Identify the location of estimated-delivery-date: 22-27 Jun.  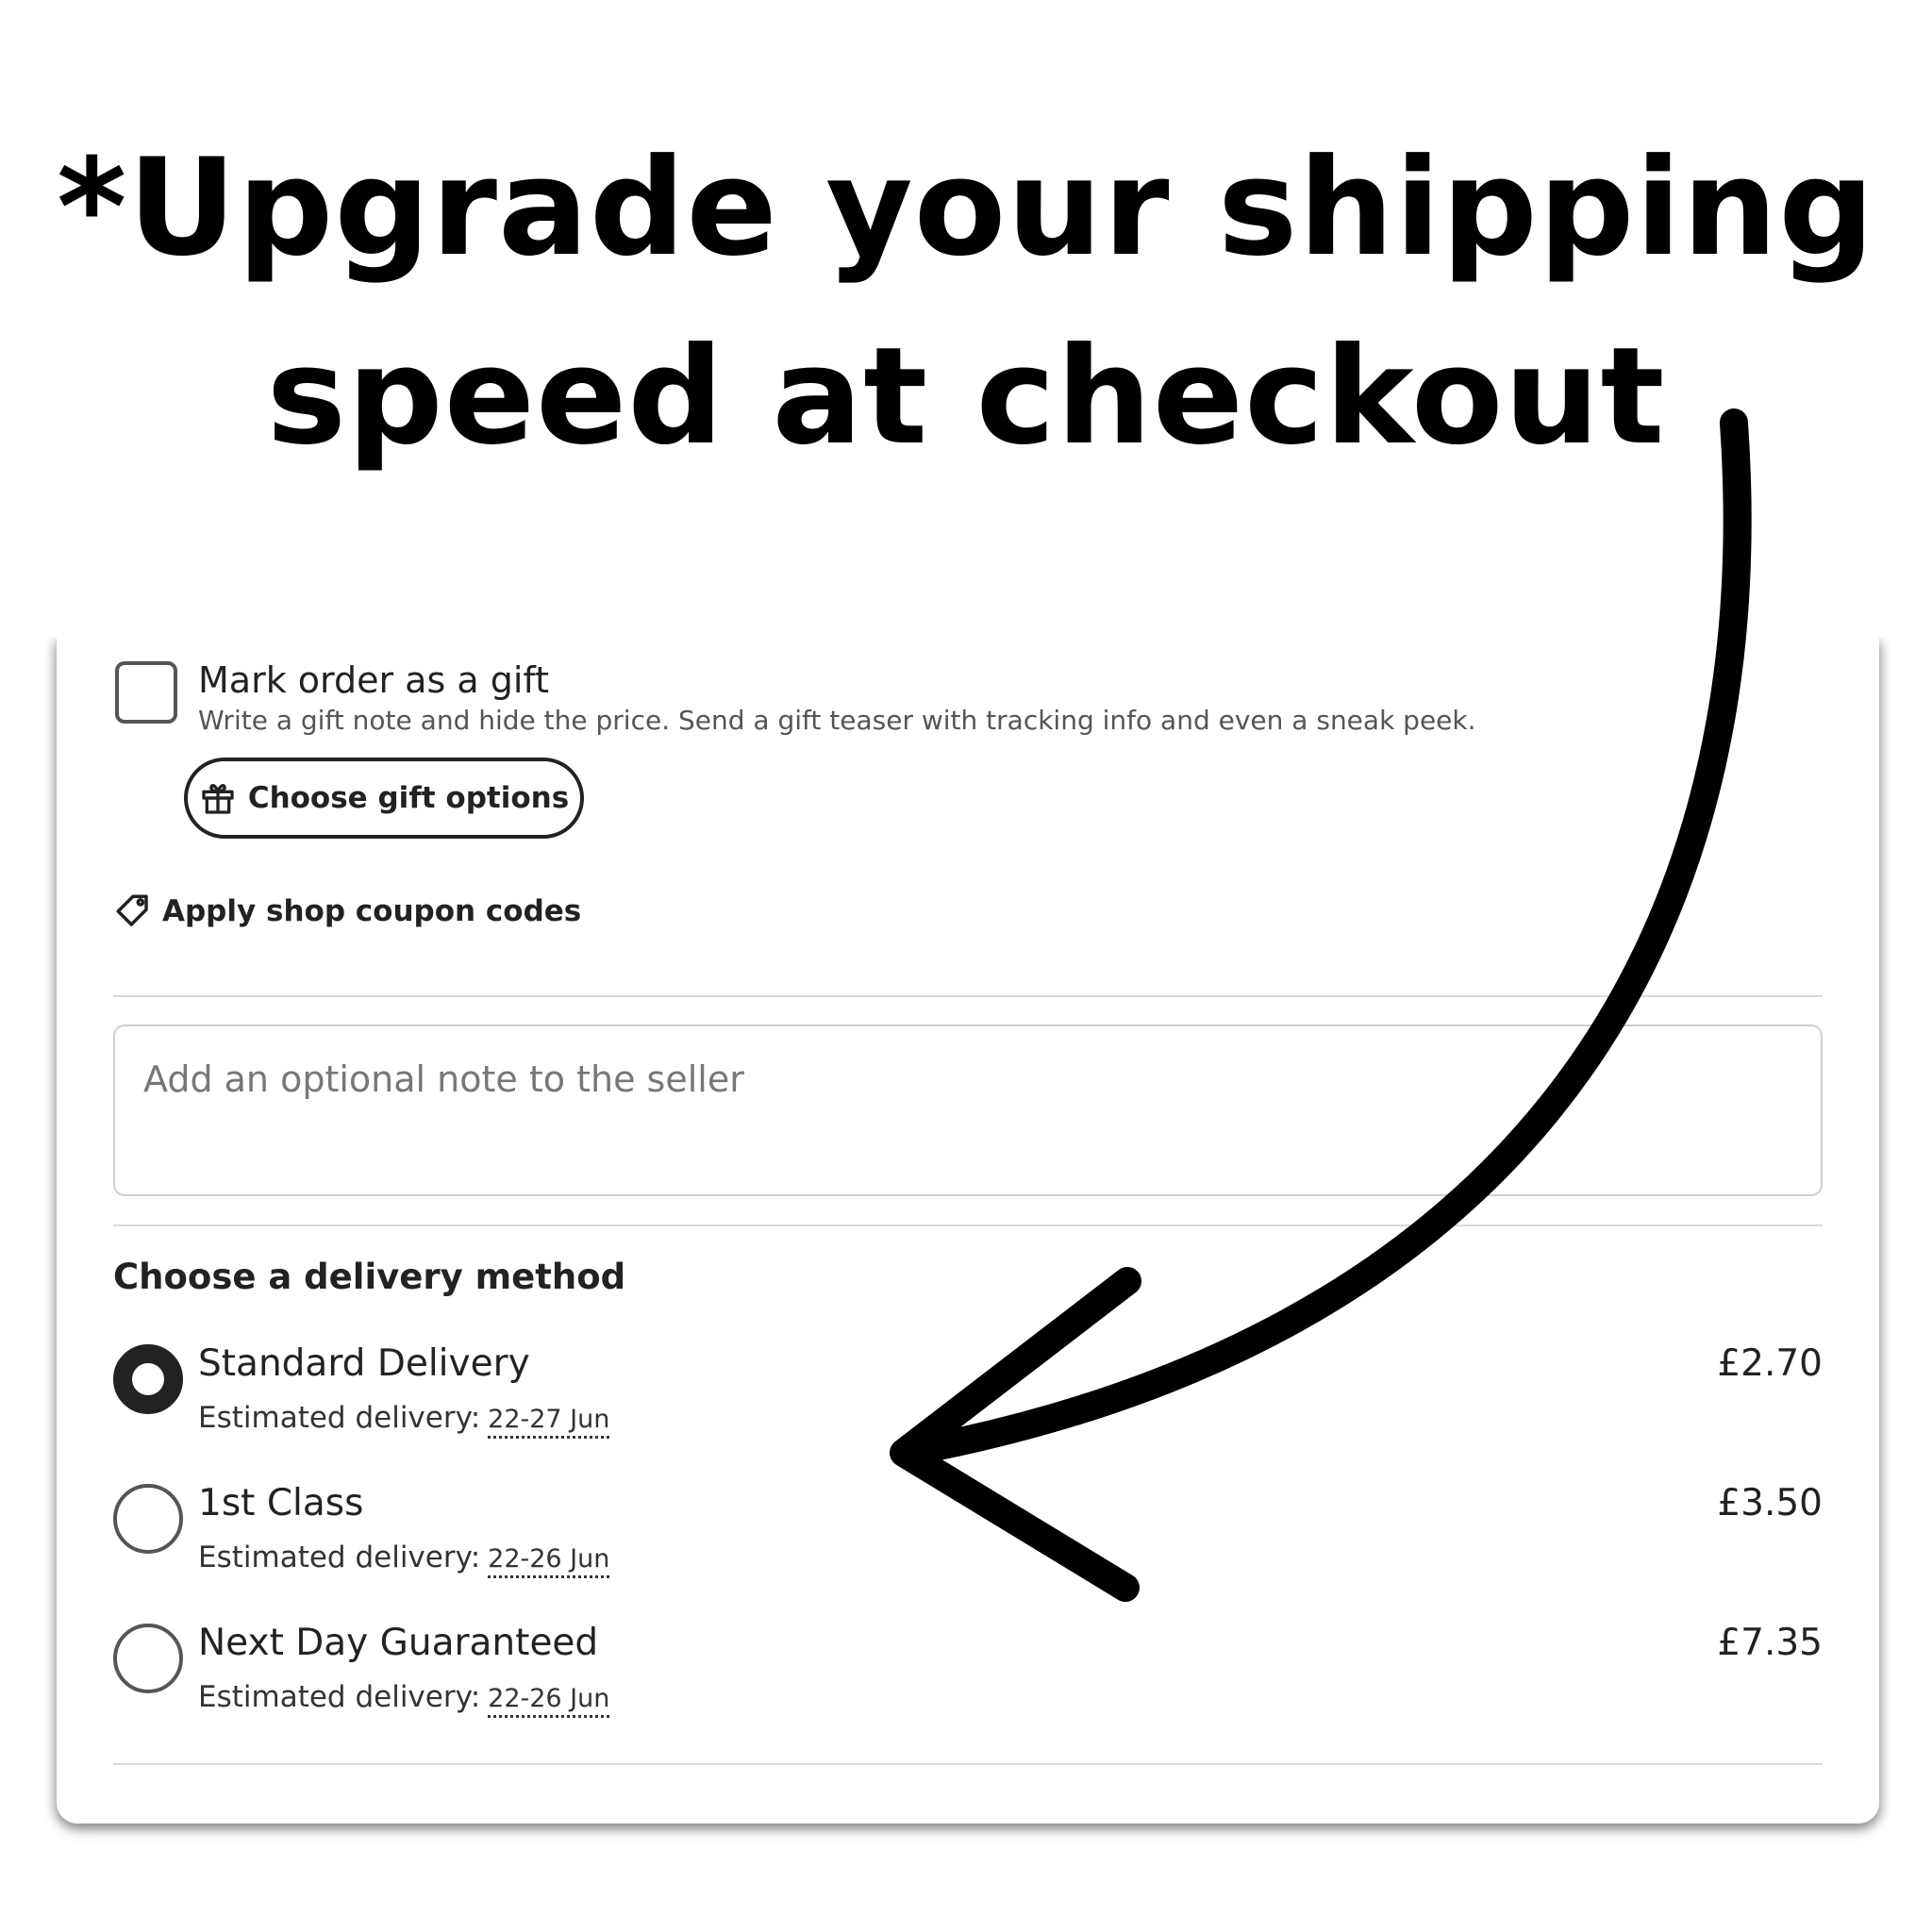
(549, 1422).